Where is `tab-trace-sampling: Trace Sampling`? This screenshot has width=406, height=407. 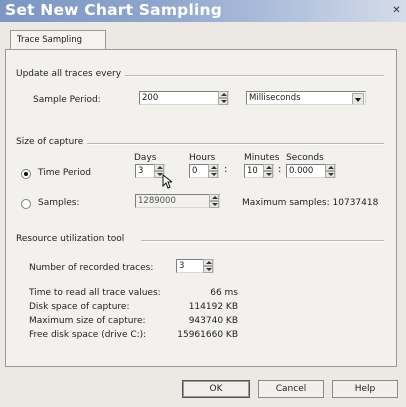
tab-trace-sampling: Trace Sampling is located at coordinates (58, 39).